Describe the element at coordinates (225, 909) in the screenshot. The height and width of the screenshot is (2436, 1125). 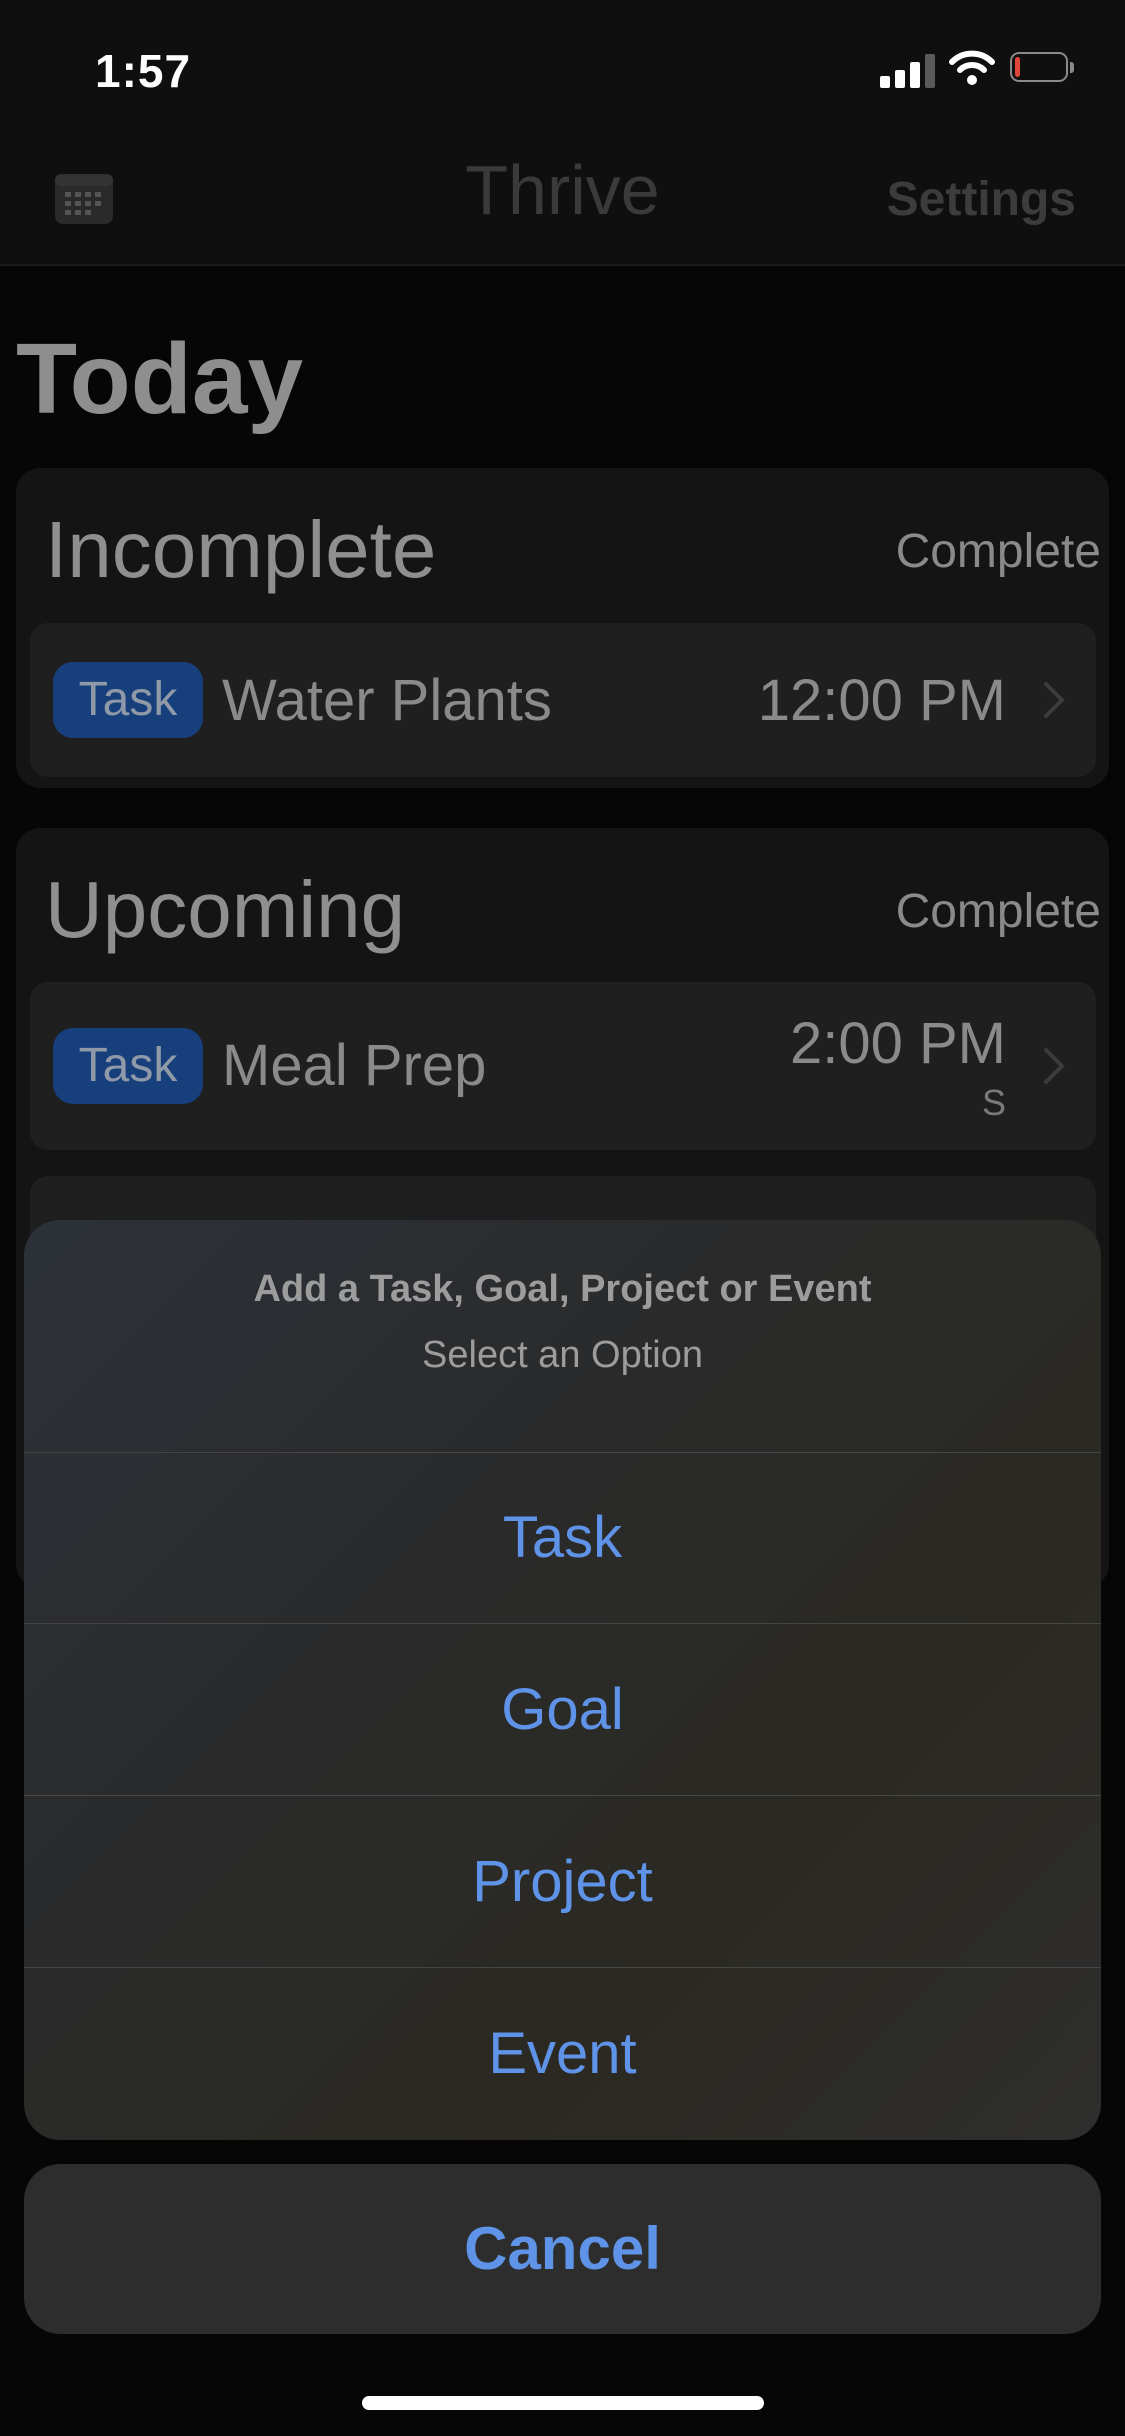
I see `section-title: Upcoming` at that location.